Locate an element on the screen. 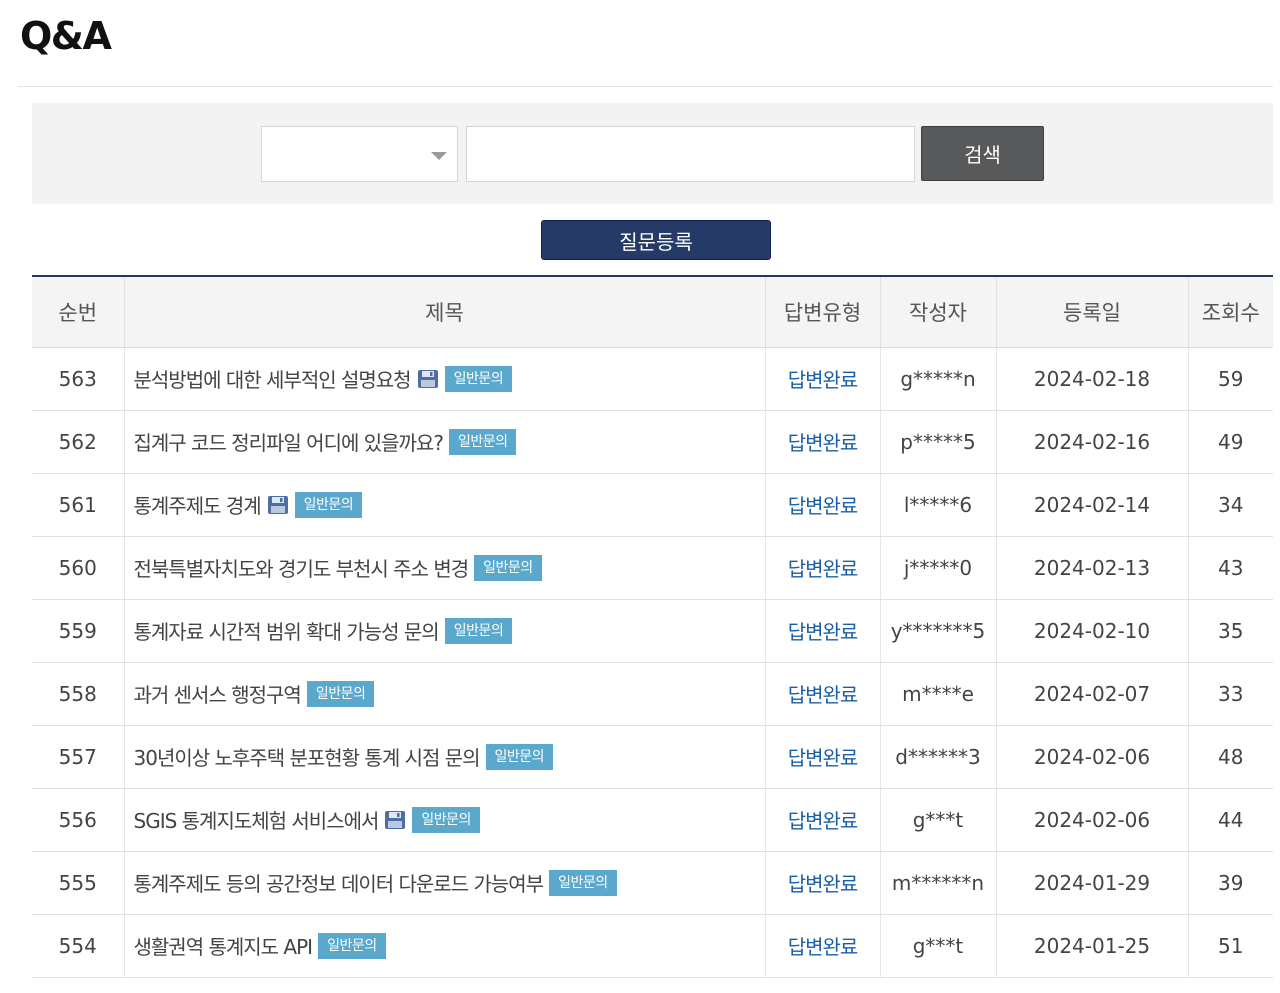 The width and height of the screenshot is (1280, 993). table-row: 558 과거 센서스 행정구역 일반문의 답변완료 m****e 2024-02-07 33 is located at coordinates (652, 694).